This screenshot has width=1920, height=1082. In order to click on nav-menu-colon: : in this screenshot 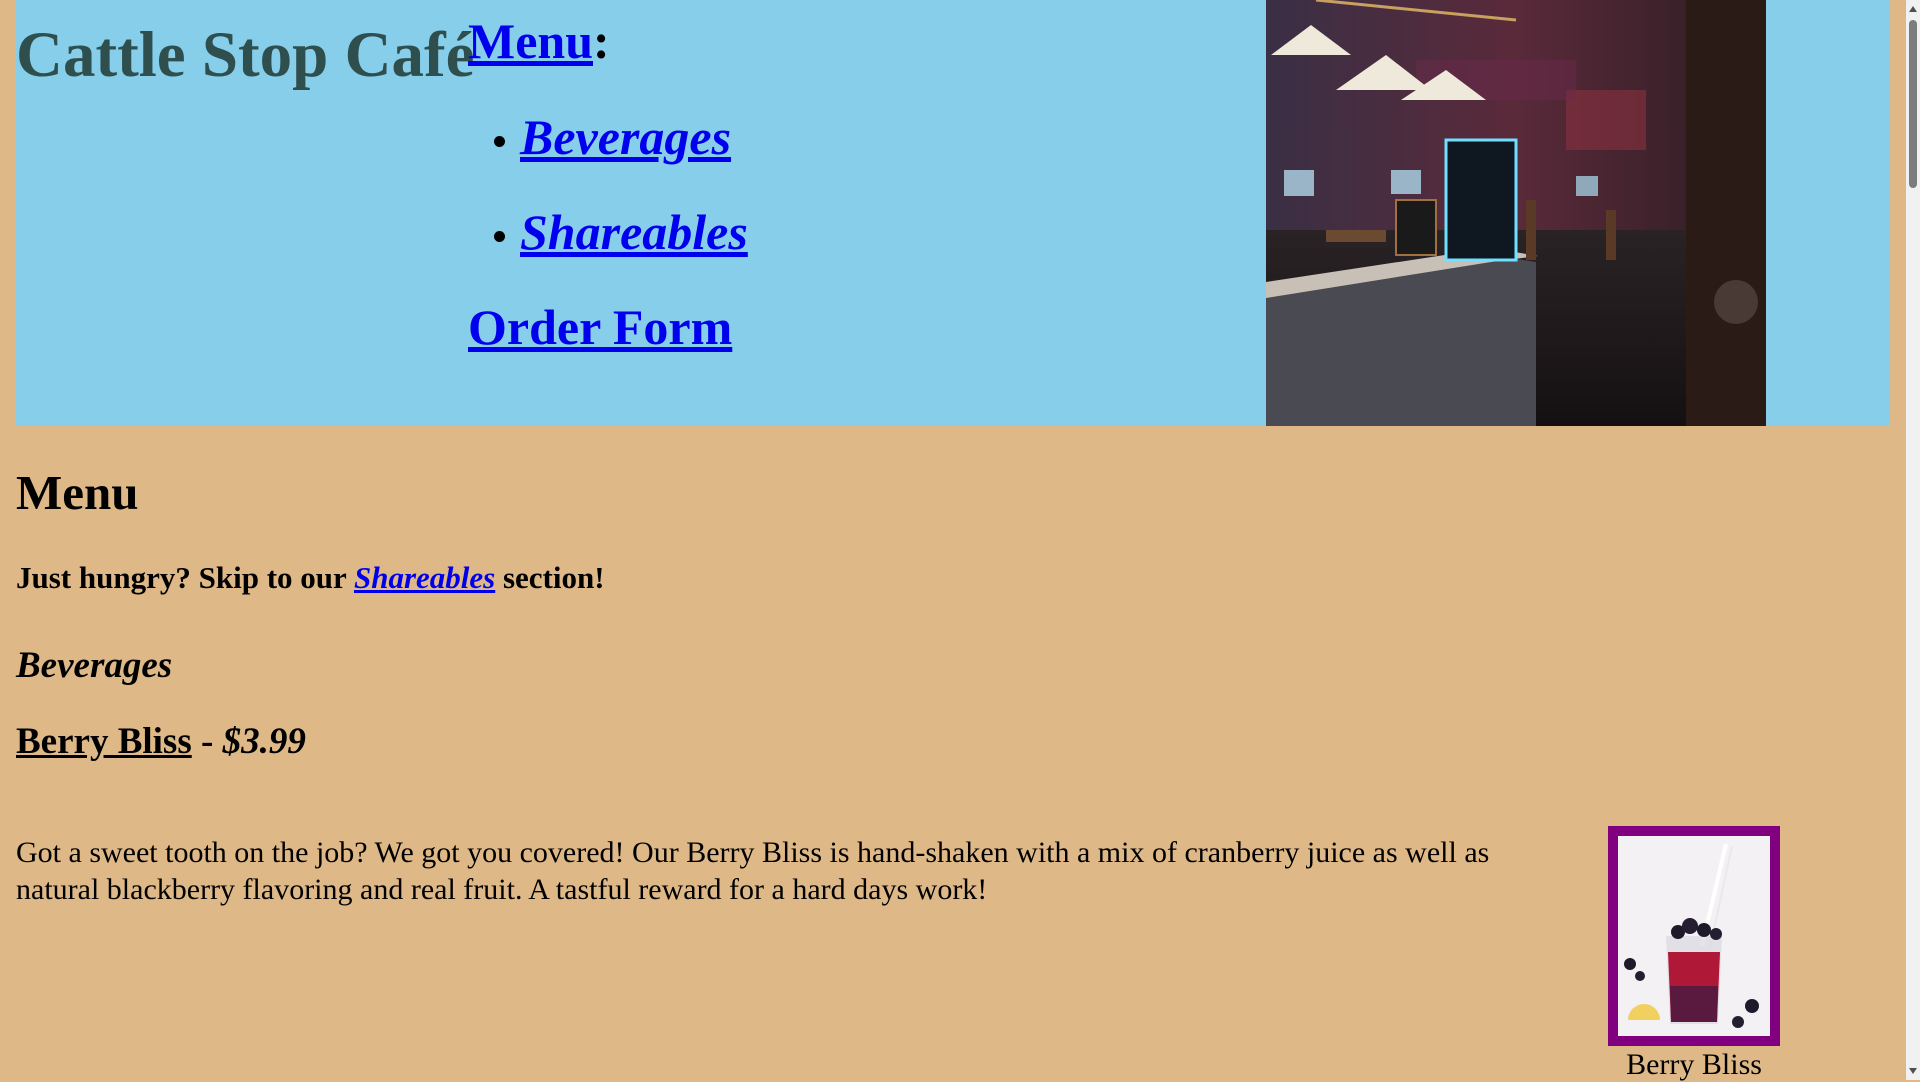, I will do `click(601, 41)`.